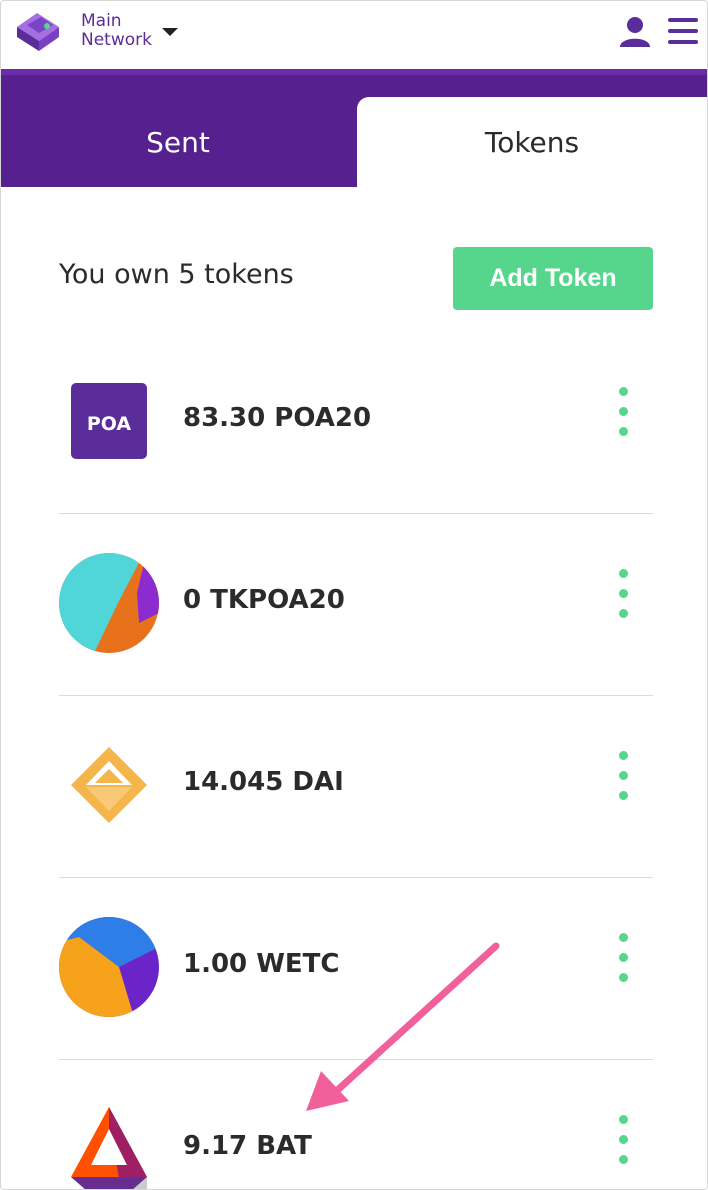 This screenshot has width=708, height=1190. What do you see at coordinates (264, 600) in the screenshot?
I see `token-balance: 0 TKPOA20` at bounding box center [264, 600].